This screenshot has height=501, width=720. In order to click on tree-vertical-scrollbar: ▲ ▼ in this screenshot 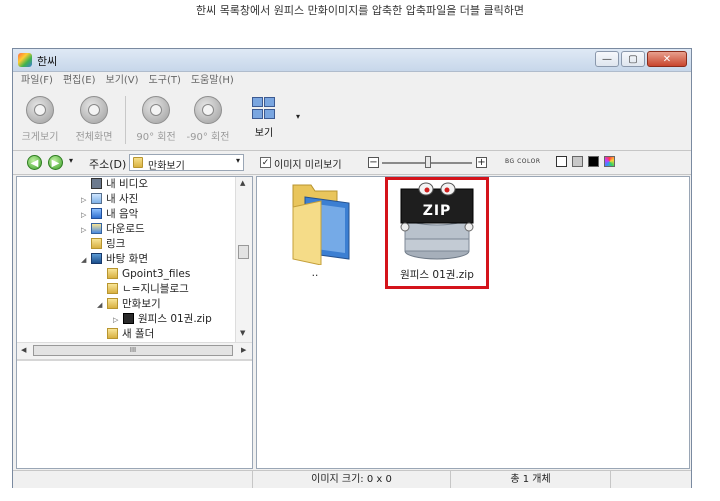, I will do `click(243, 259)`.